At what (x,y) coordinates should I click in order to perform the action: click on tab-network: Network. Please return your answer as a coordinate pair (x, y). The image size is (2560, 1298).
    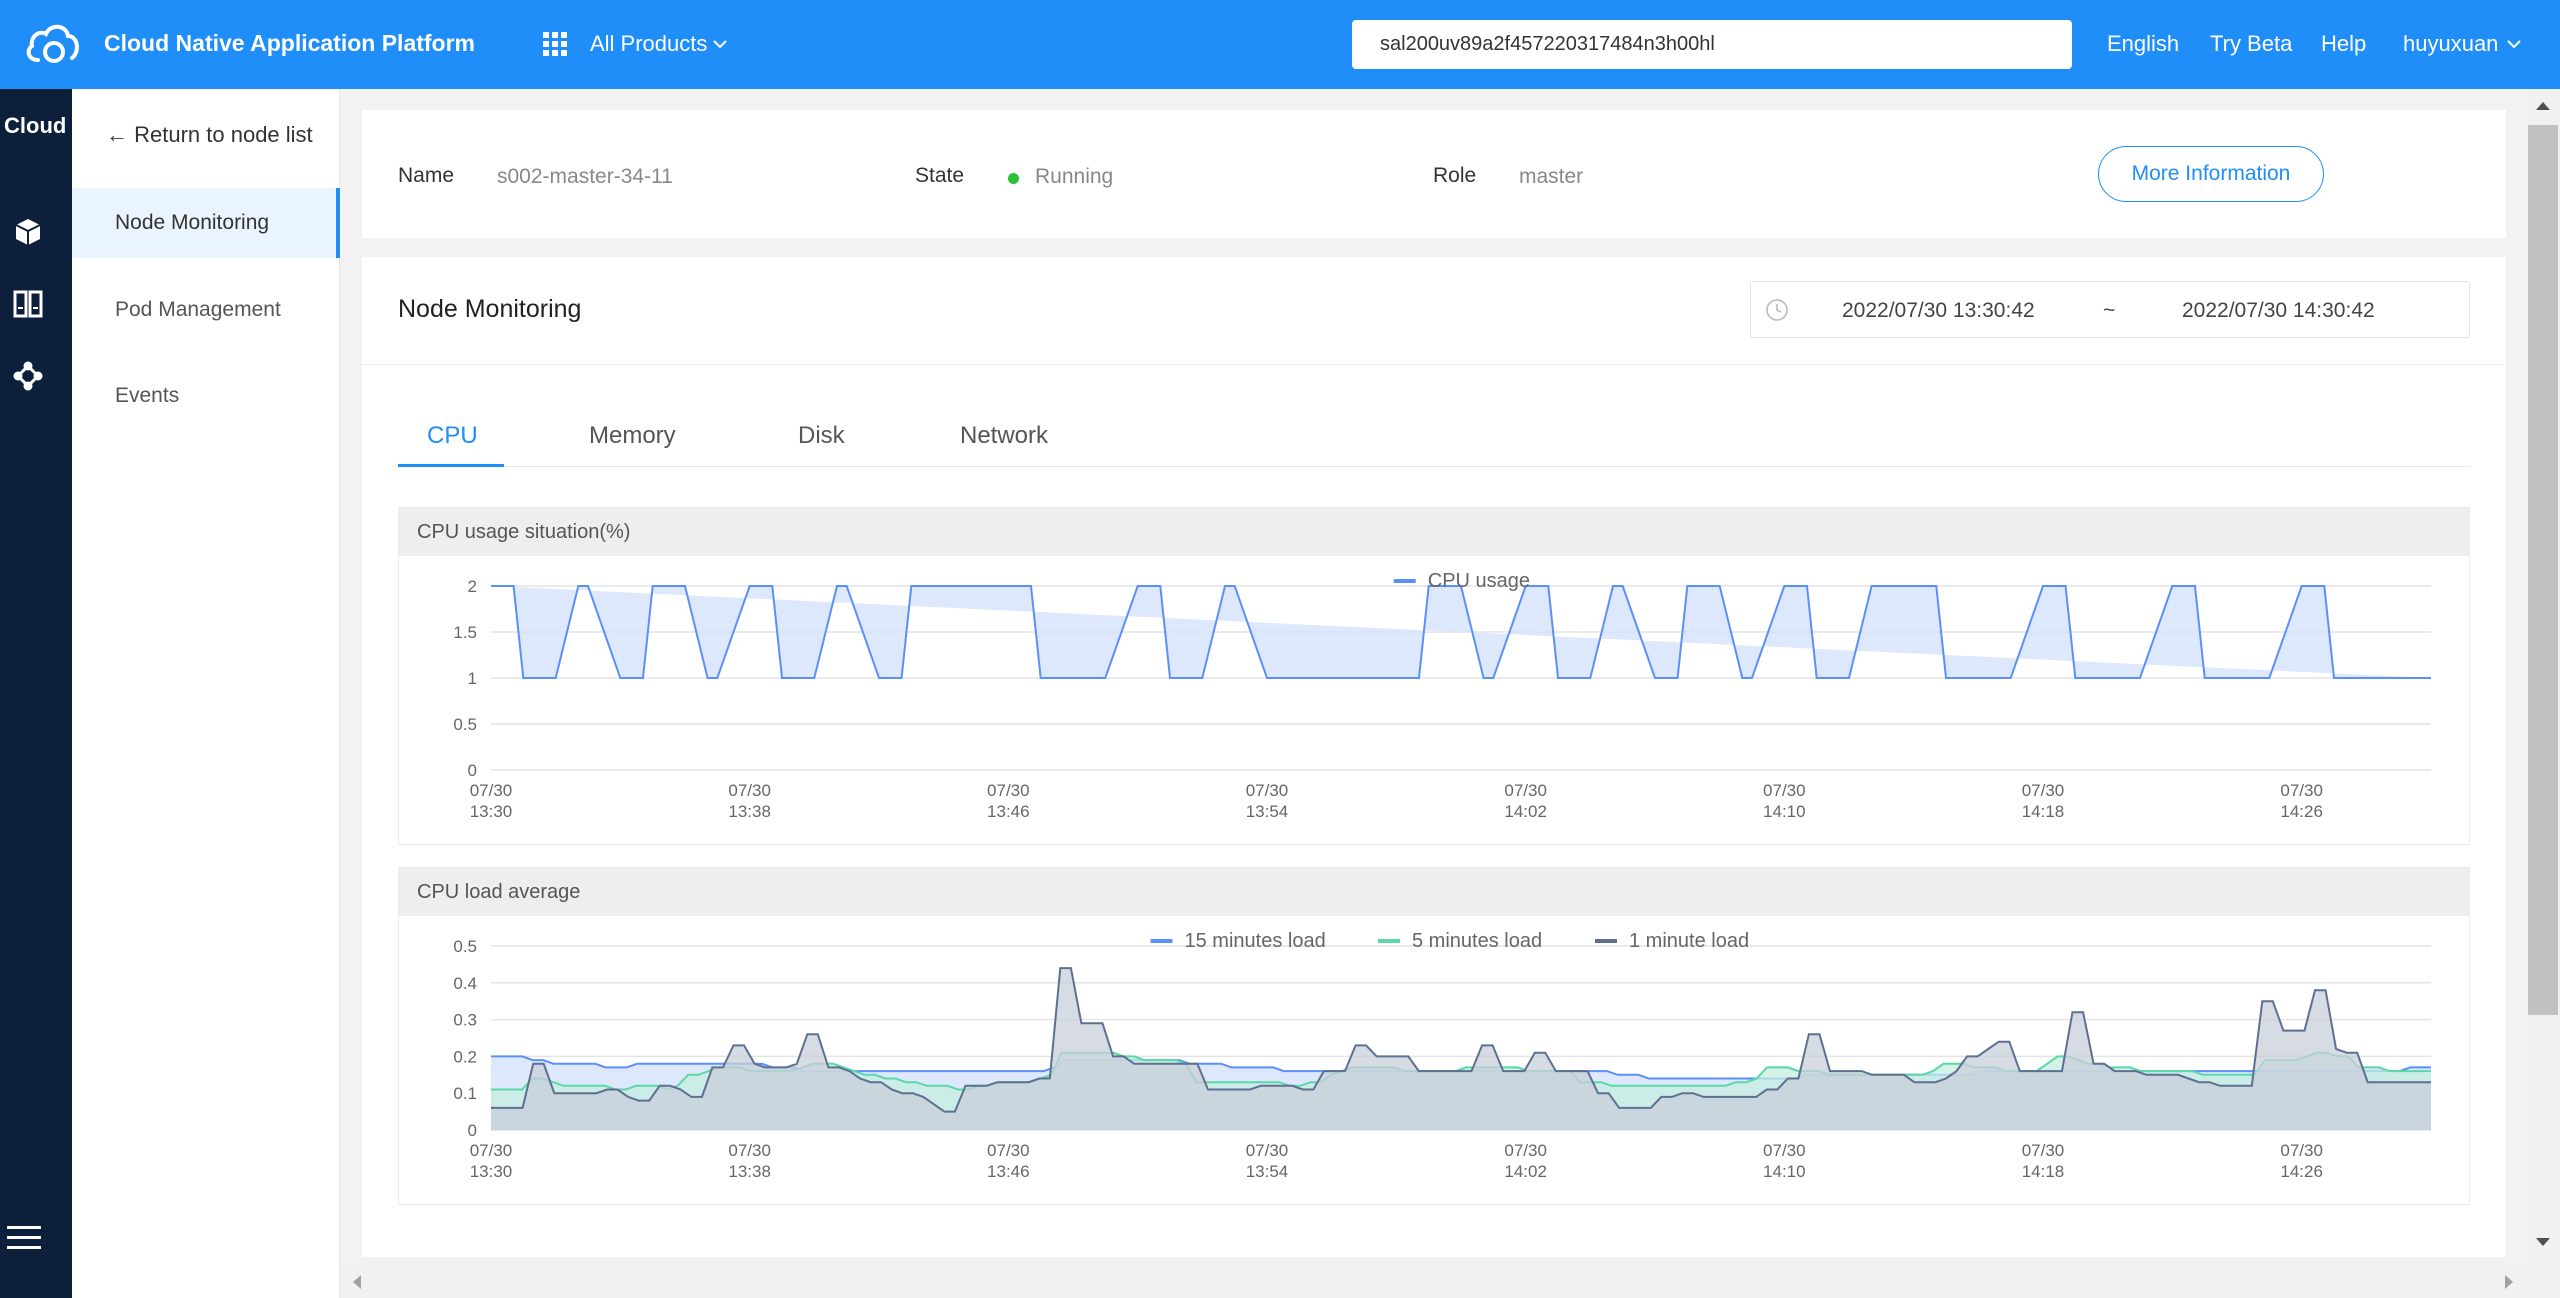
    Looking at the image, I should click on (1004, 436).